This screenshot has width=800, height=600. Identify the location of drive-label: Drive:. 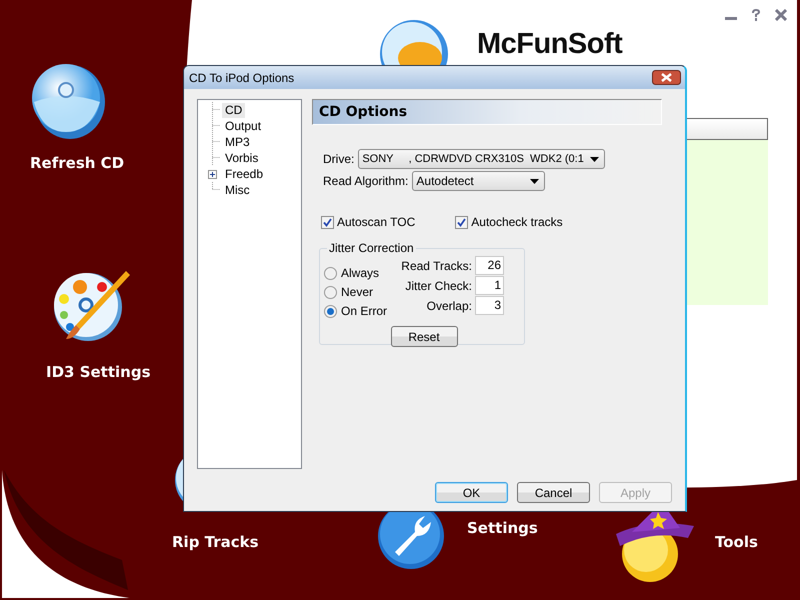
(338, 159).